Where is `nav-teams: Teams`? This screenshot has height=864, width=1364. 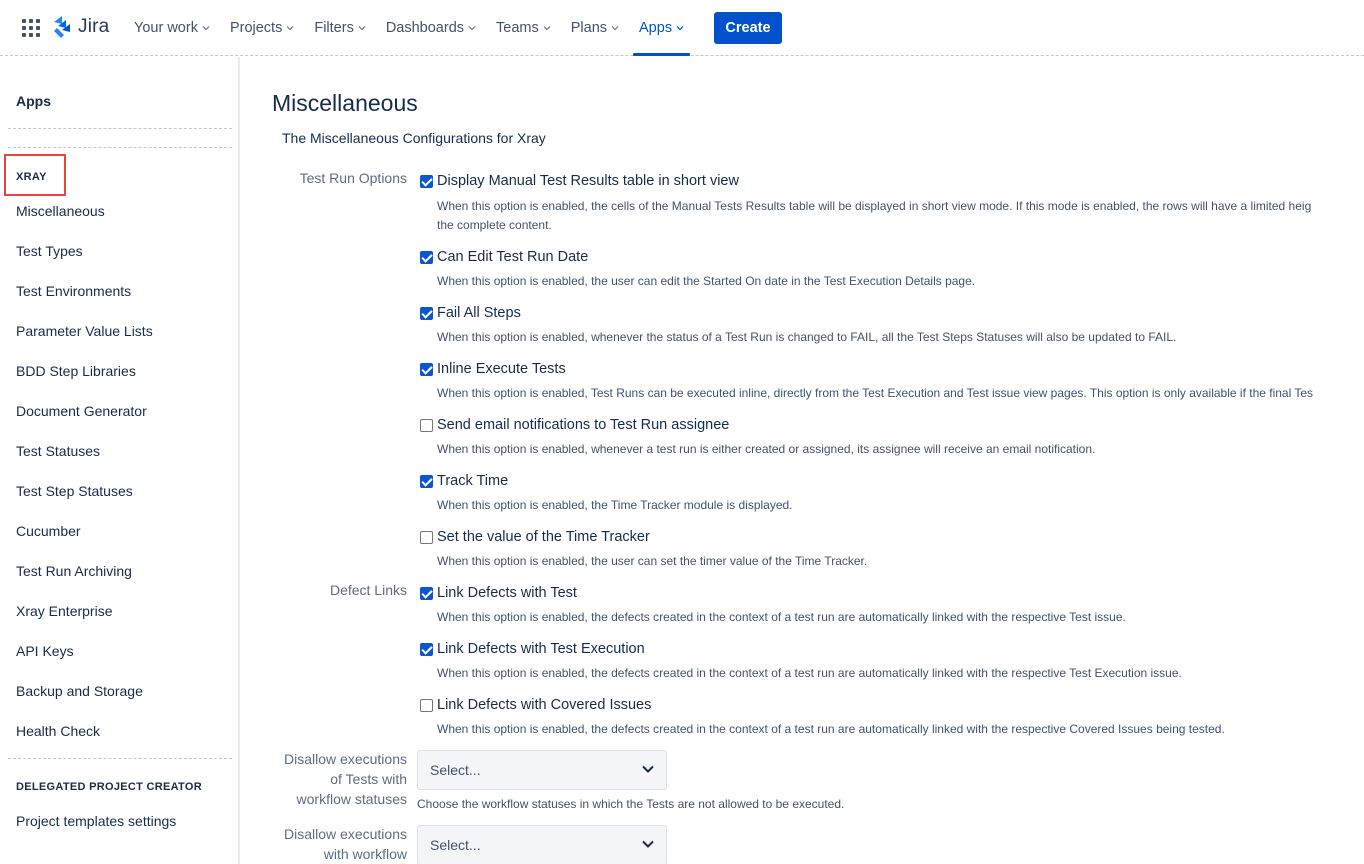 nav-teams: Teams is located at coordinates (523, 28).